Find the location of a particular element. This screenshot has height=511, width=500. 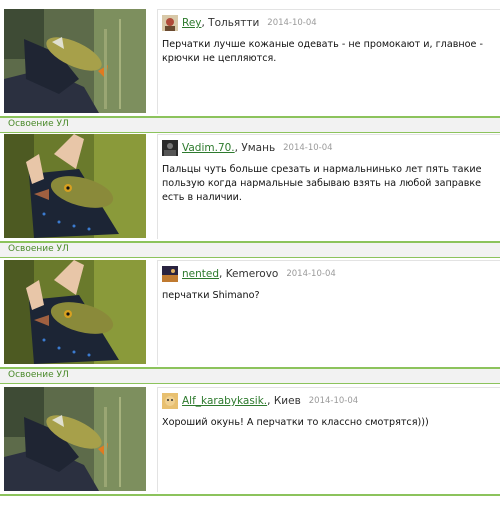

author-location: , Тольятти is located at coordinates (230, 23).